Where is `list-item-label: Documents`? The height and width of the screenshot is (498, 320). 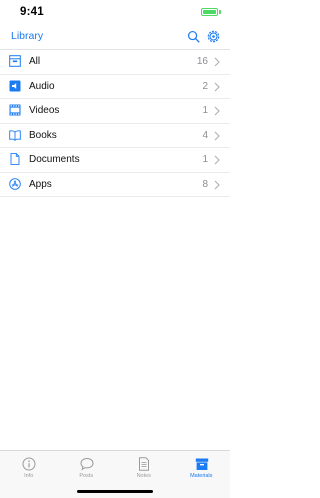 list-item-label: Documents is located at coordinates (54, 159).